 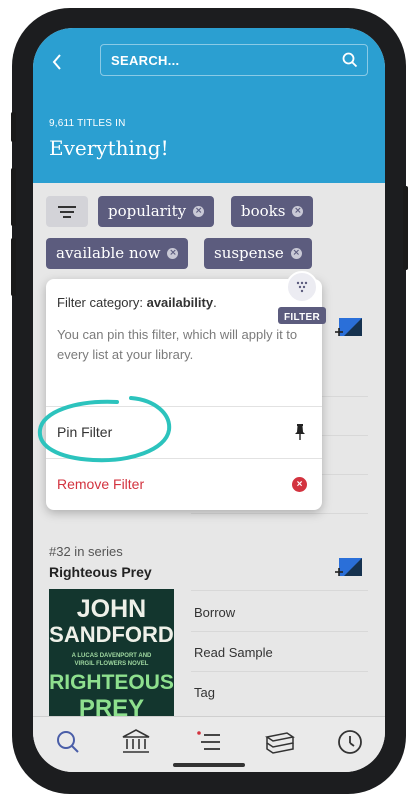 What do you see at coordinates (214, 612) in the screenshot?
I see `borrow-button: Borrow` at bounding box center [214, 612].